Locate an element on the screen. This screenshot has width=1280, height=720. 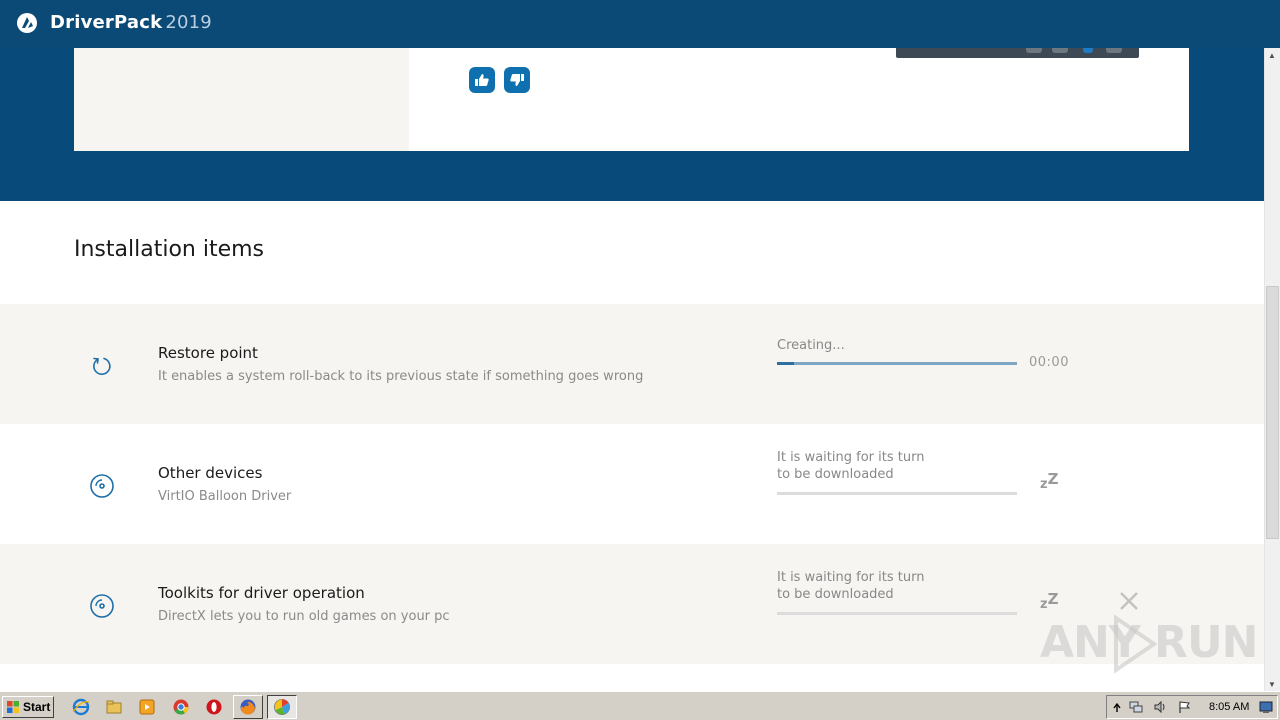
app-title: DriverPack 2019 is located at coordinates (131, 22).